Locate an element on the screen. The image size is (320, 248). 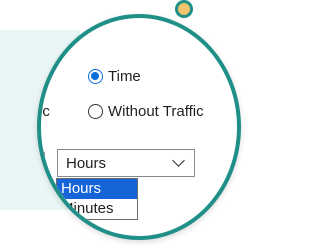
radio-checked-icon is located at coordinates (95, 76).